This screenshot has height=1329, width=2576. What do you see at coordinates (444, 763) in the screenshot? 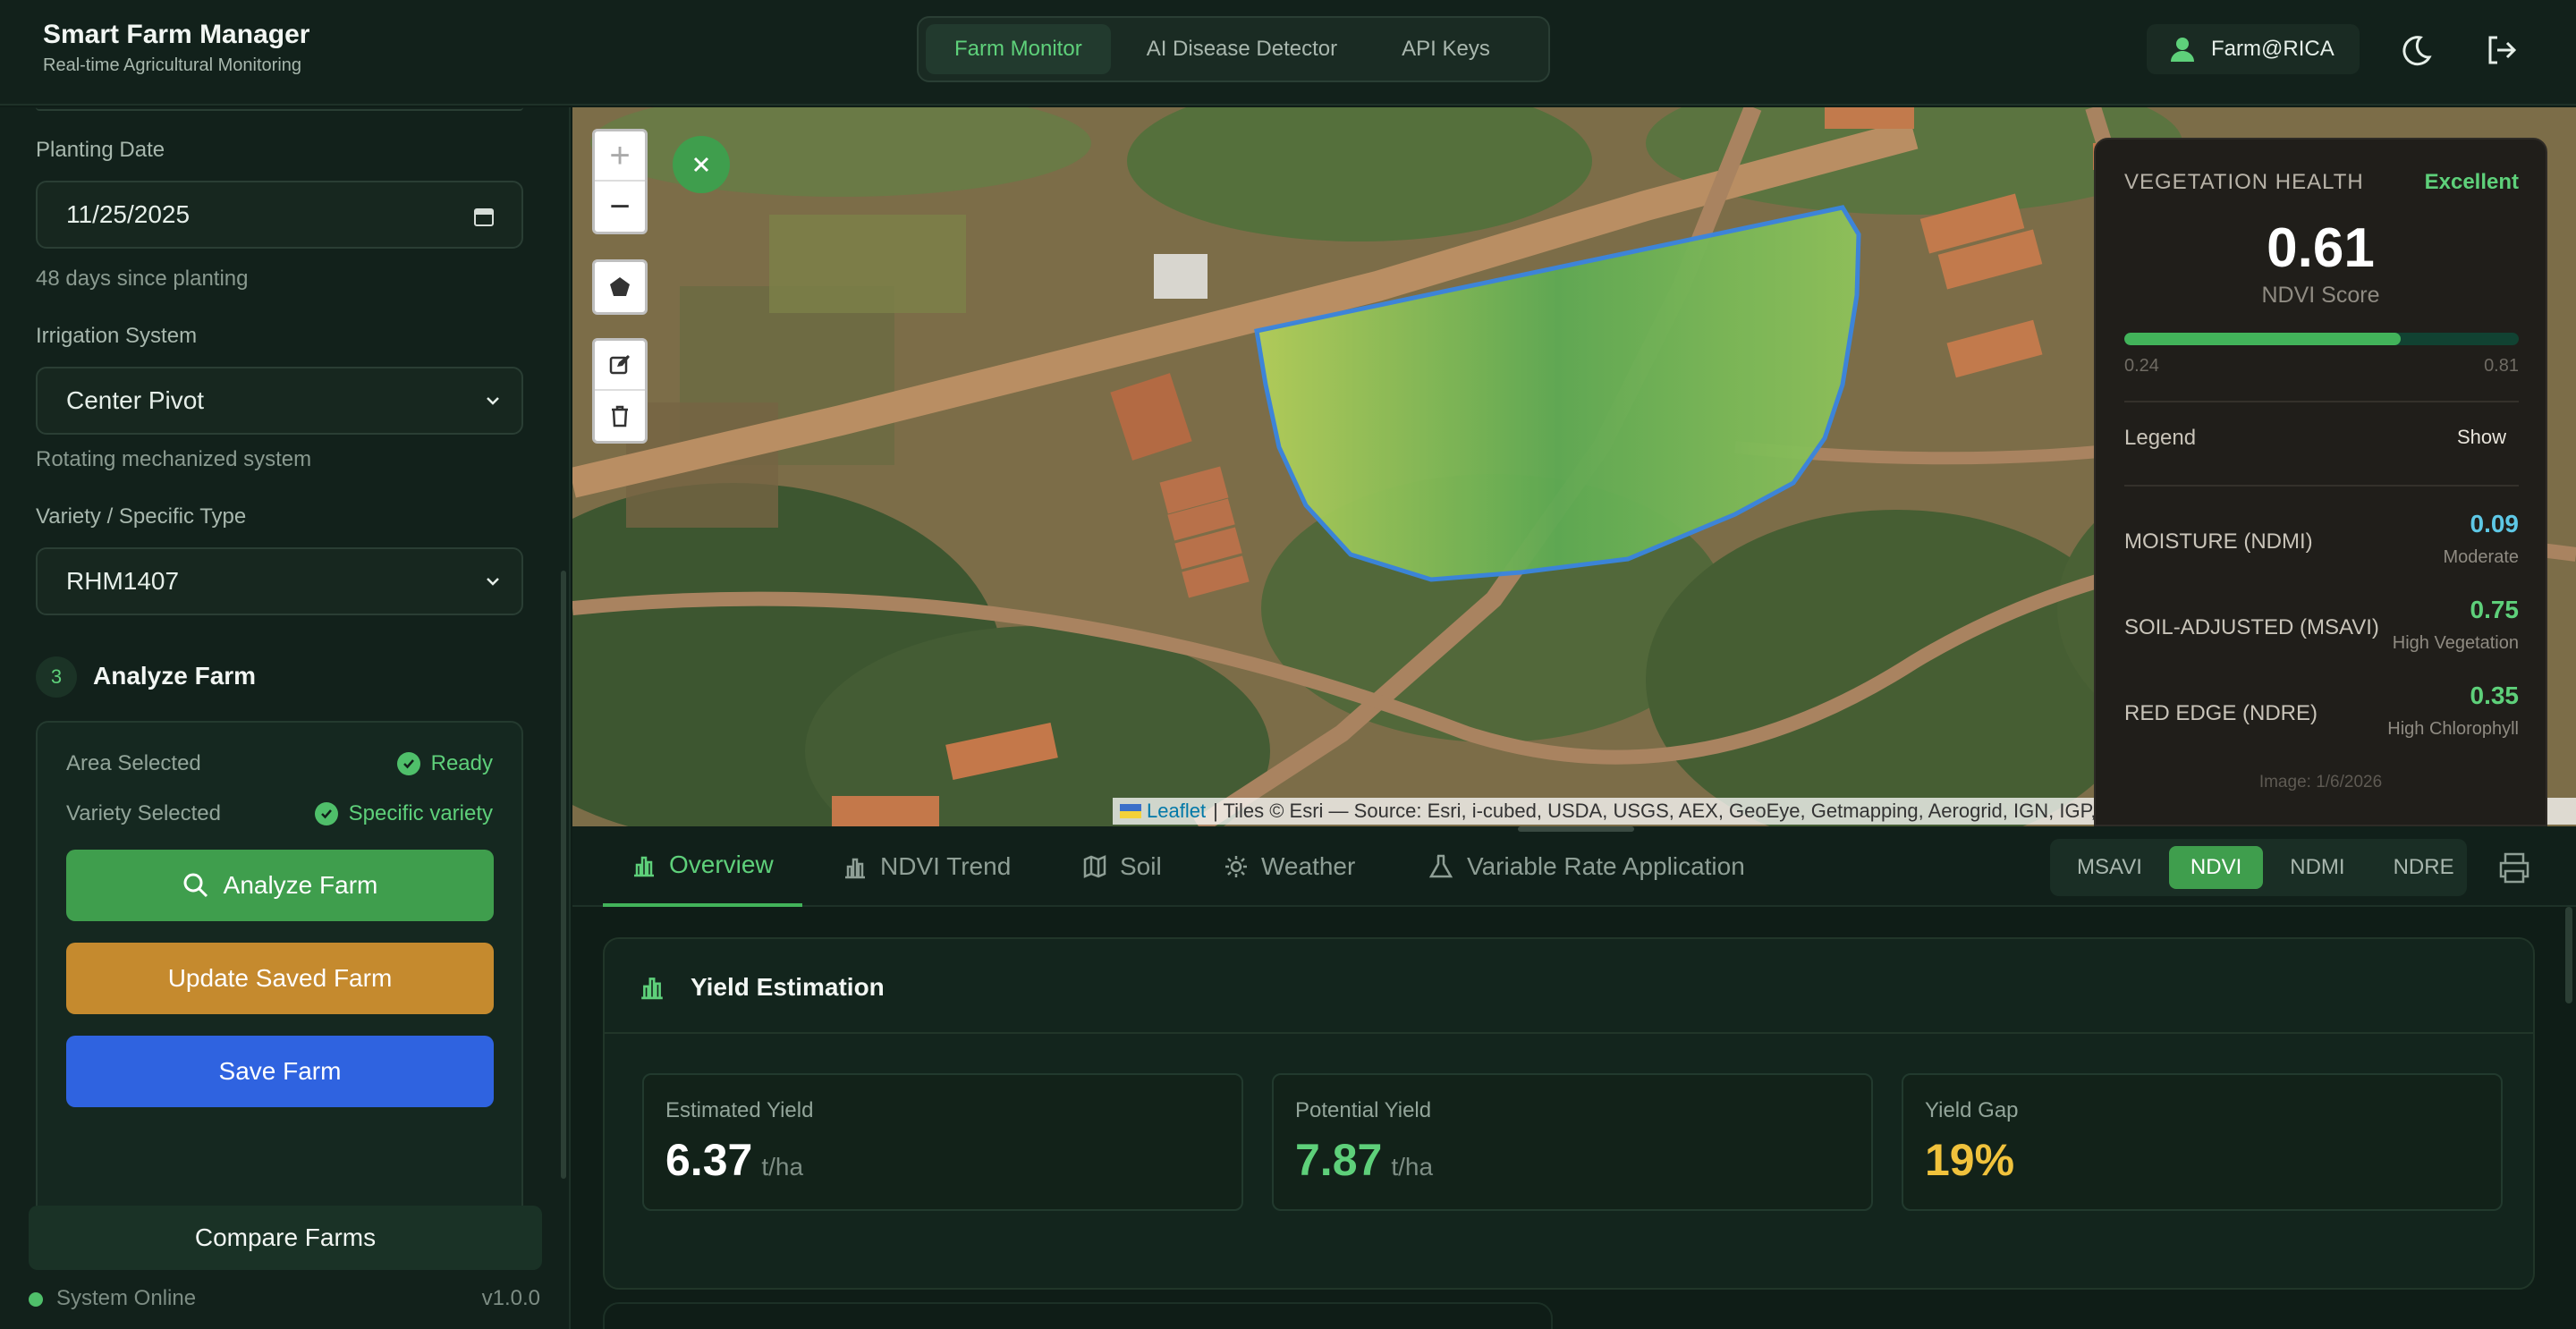
I see `area-status: Ready` at bounding box center [444, 763].